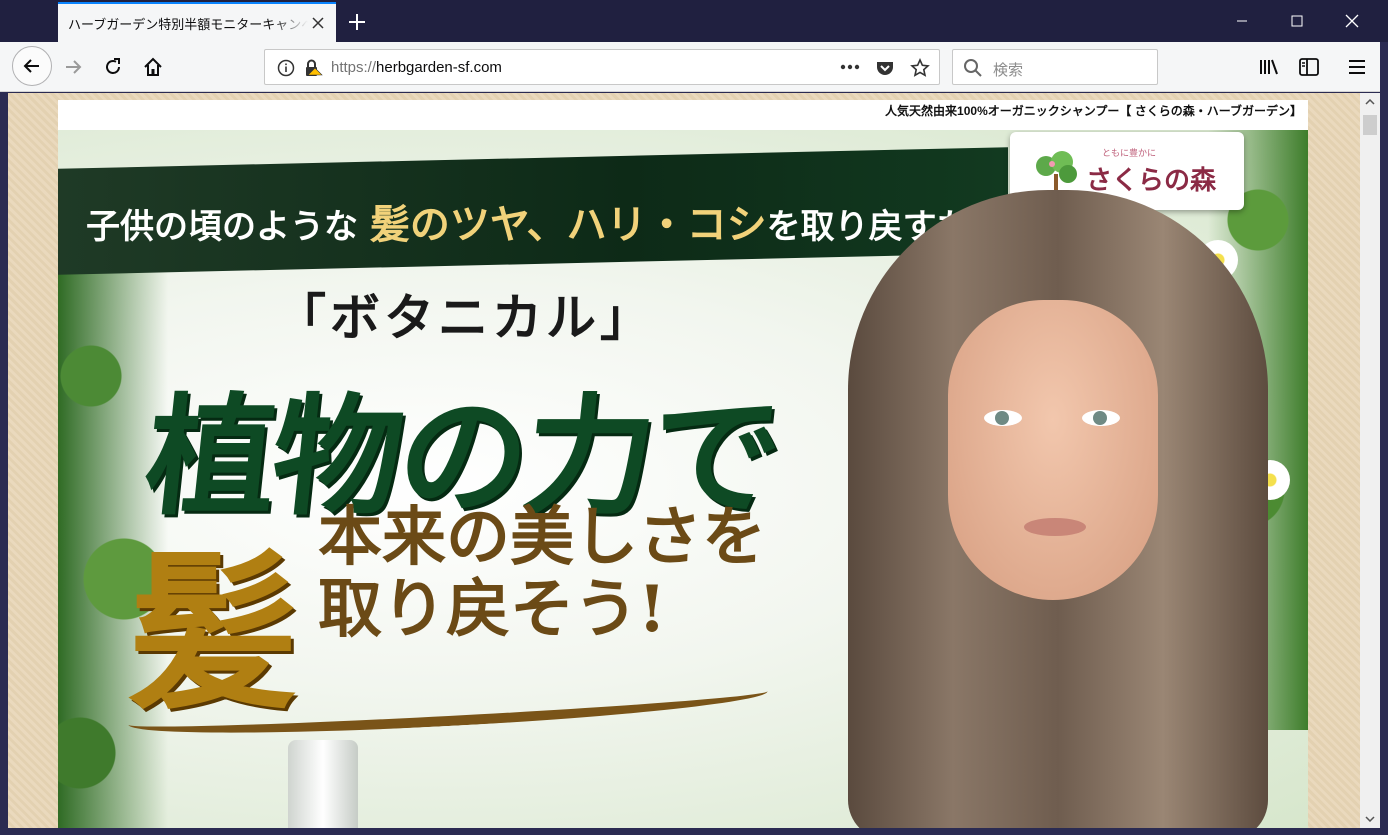 This screenshot has height=835, width=1388. Describe the element at coordinates (1093, 111) in the screenshot. I see `top-caption: 人気天然由来100%オーガニックシャンプー【 さくらの森・ハーブガーデン】` at that location.